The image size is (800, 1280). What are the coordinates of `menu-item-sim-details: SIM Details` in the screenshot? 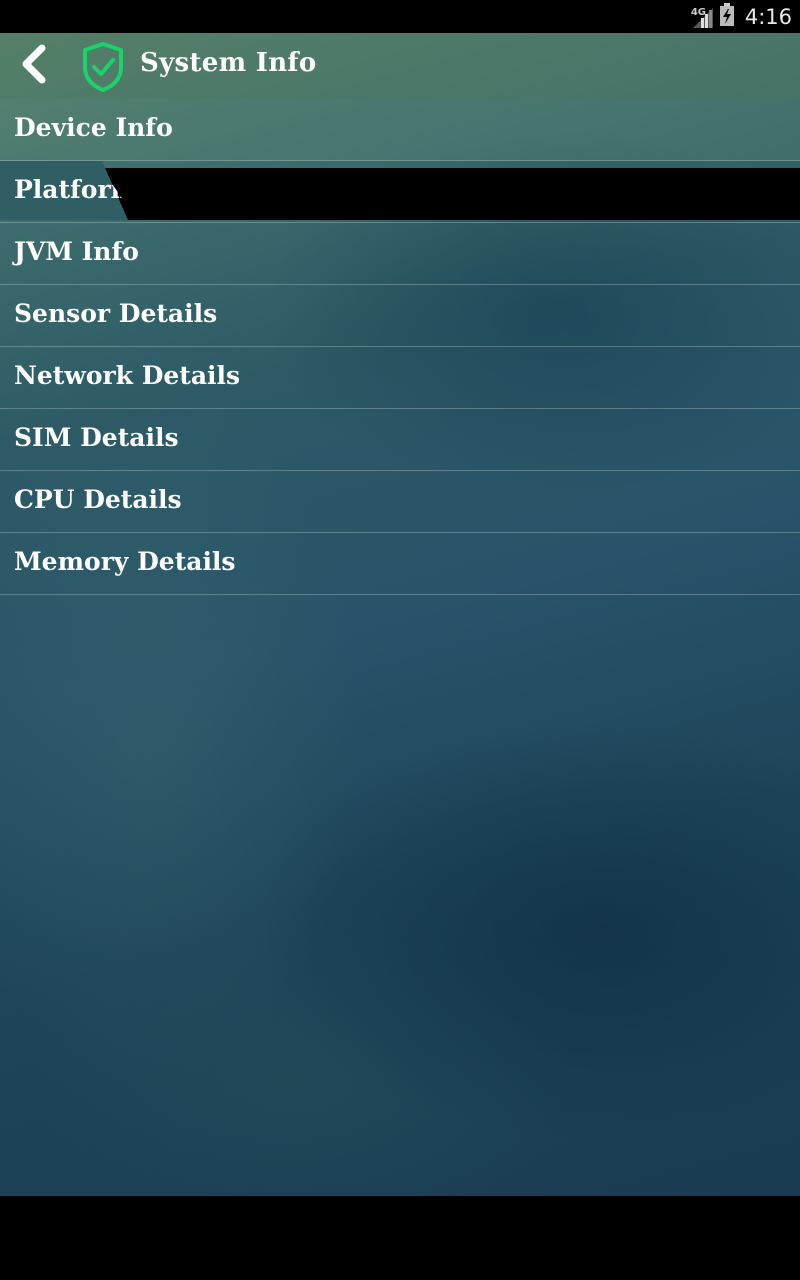 It's located at (400, 440).